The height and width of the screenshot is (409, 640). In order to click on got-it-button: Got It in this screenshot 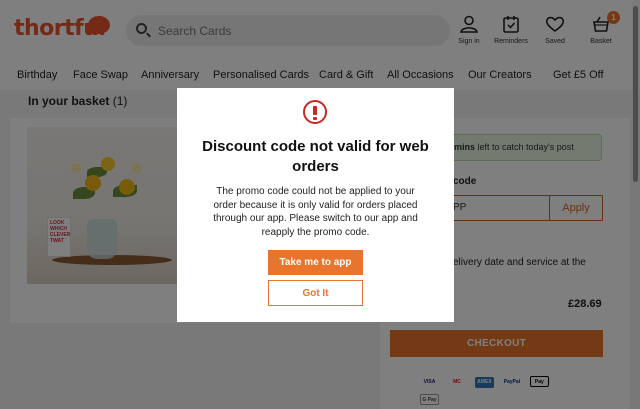, I will do `click(315, 293)`.